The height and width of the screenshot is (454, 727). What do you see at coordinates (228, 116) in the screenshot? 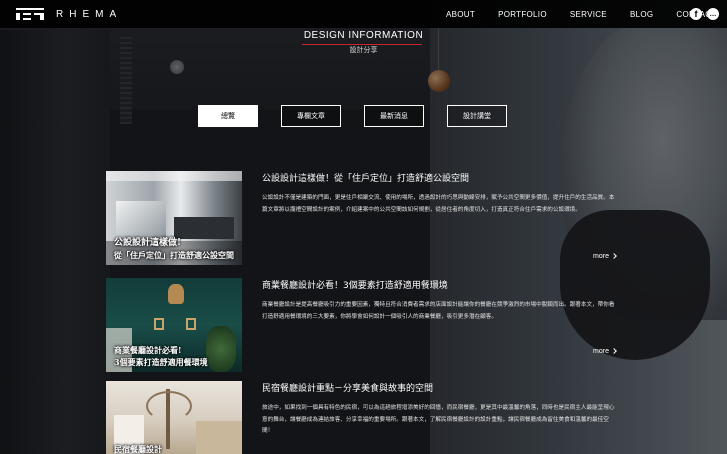
I see `tab-overview: 總覽` at bounding box center [228, 116].